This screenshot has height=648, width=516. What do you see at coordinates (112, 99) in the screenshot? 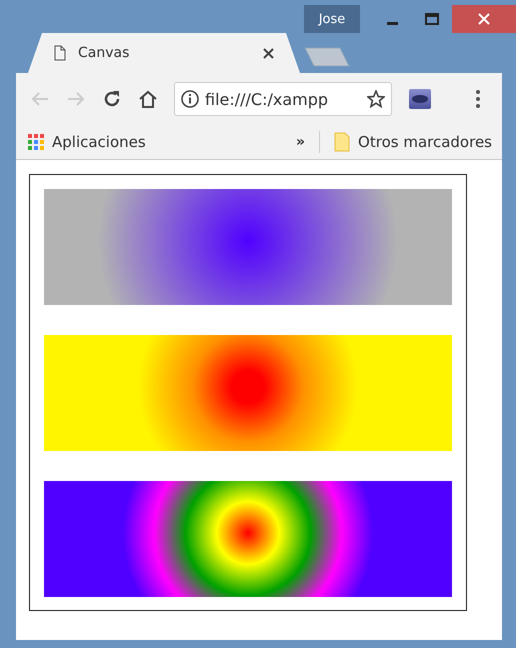
I see `reload-icon` at bounding box center [112, 99].